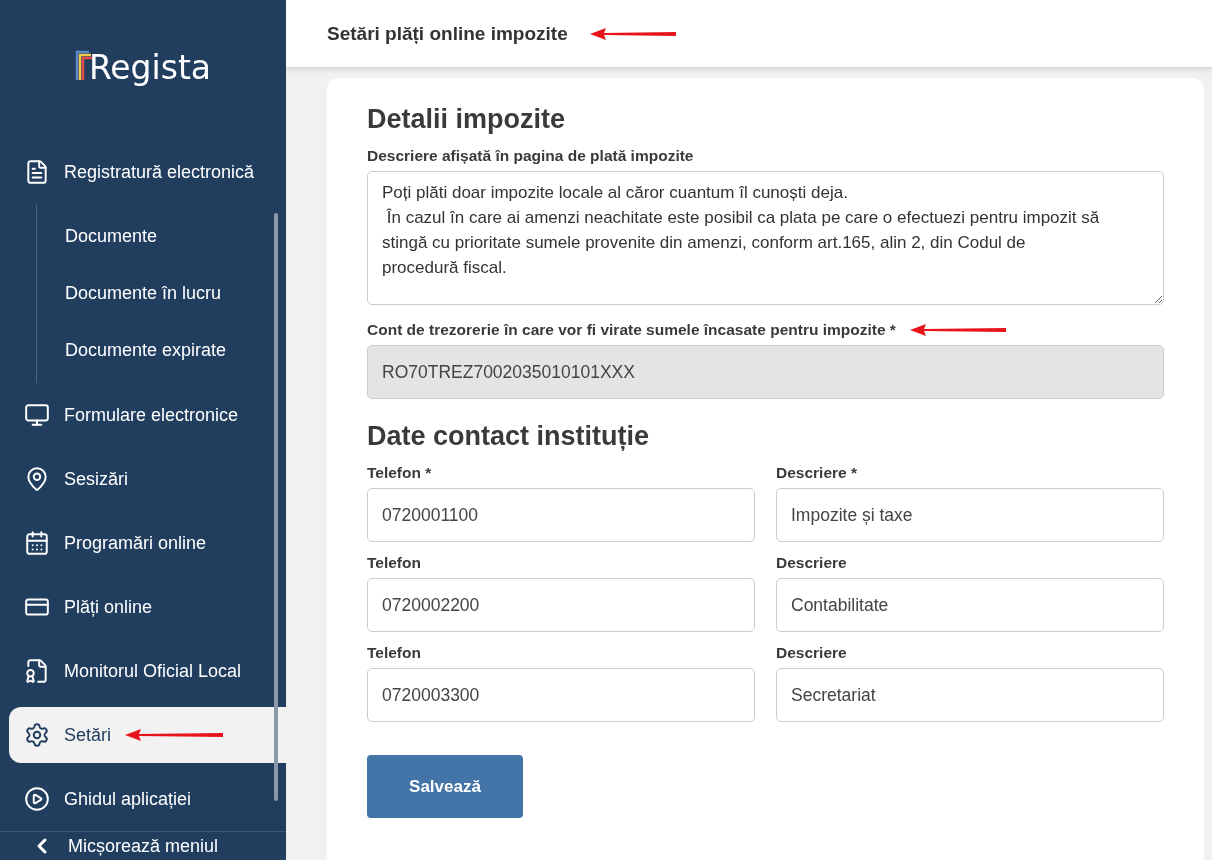  I want to click on description-input: Impozite și taxe, so click(970, 515).